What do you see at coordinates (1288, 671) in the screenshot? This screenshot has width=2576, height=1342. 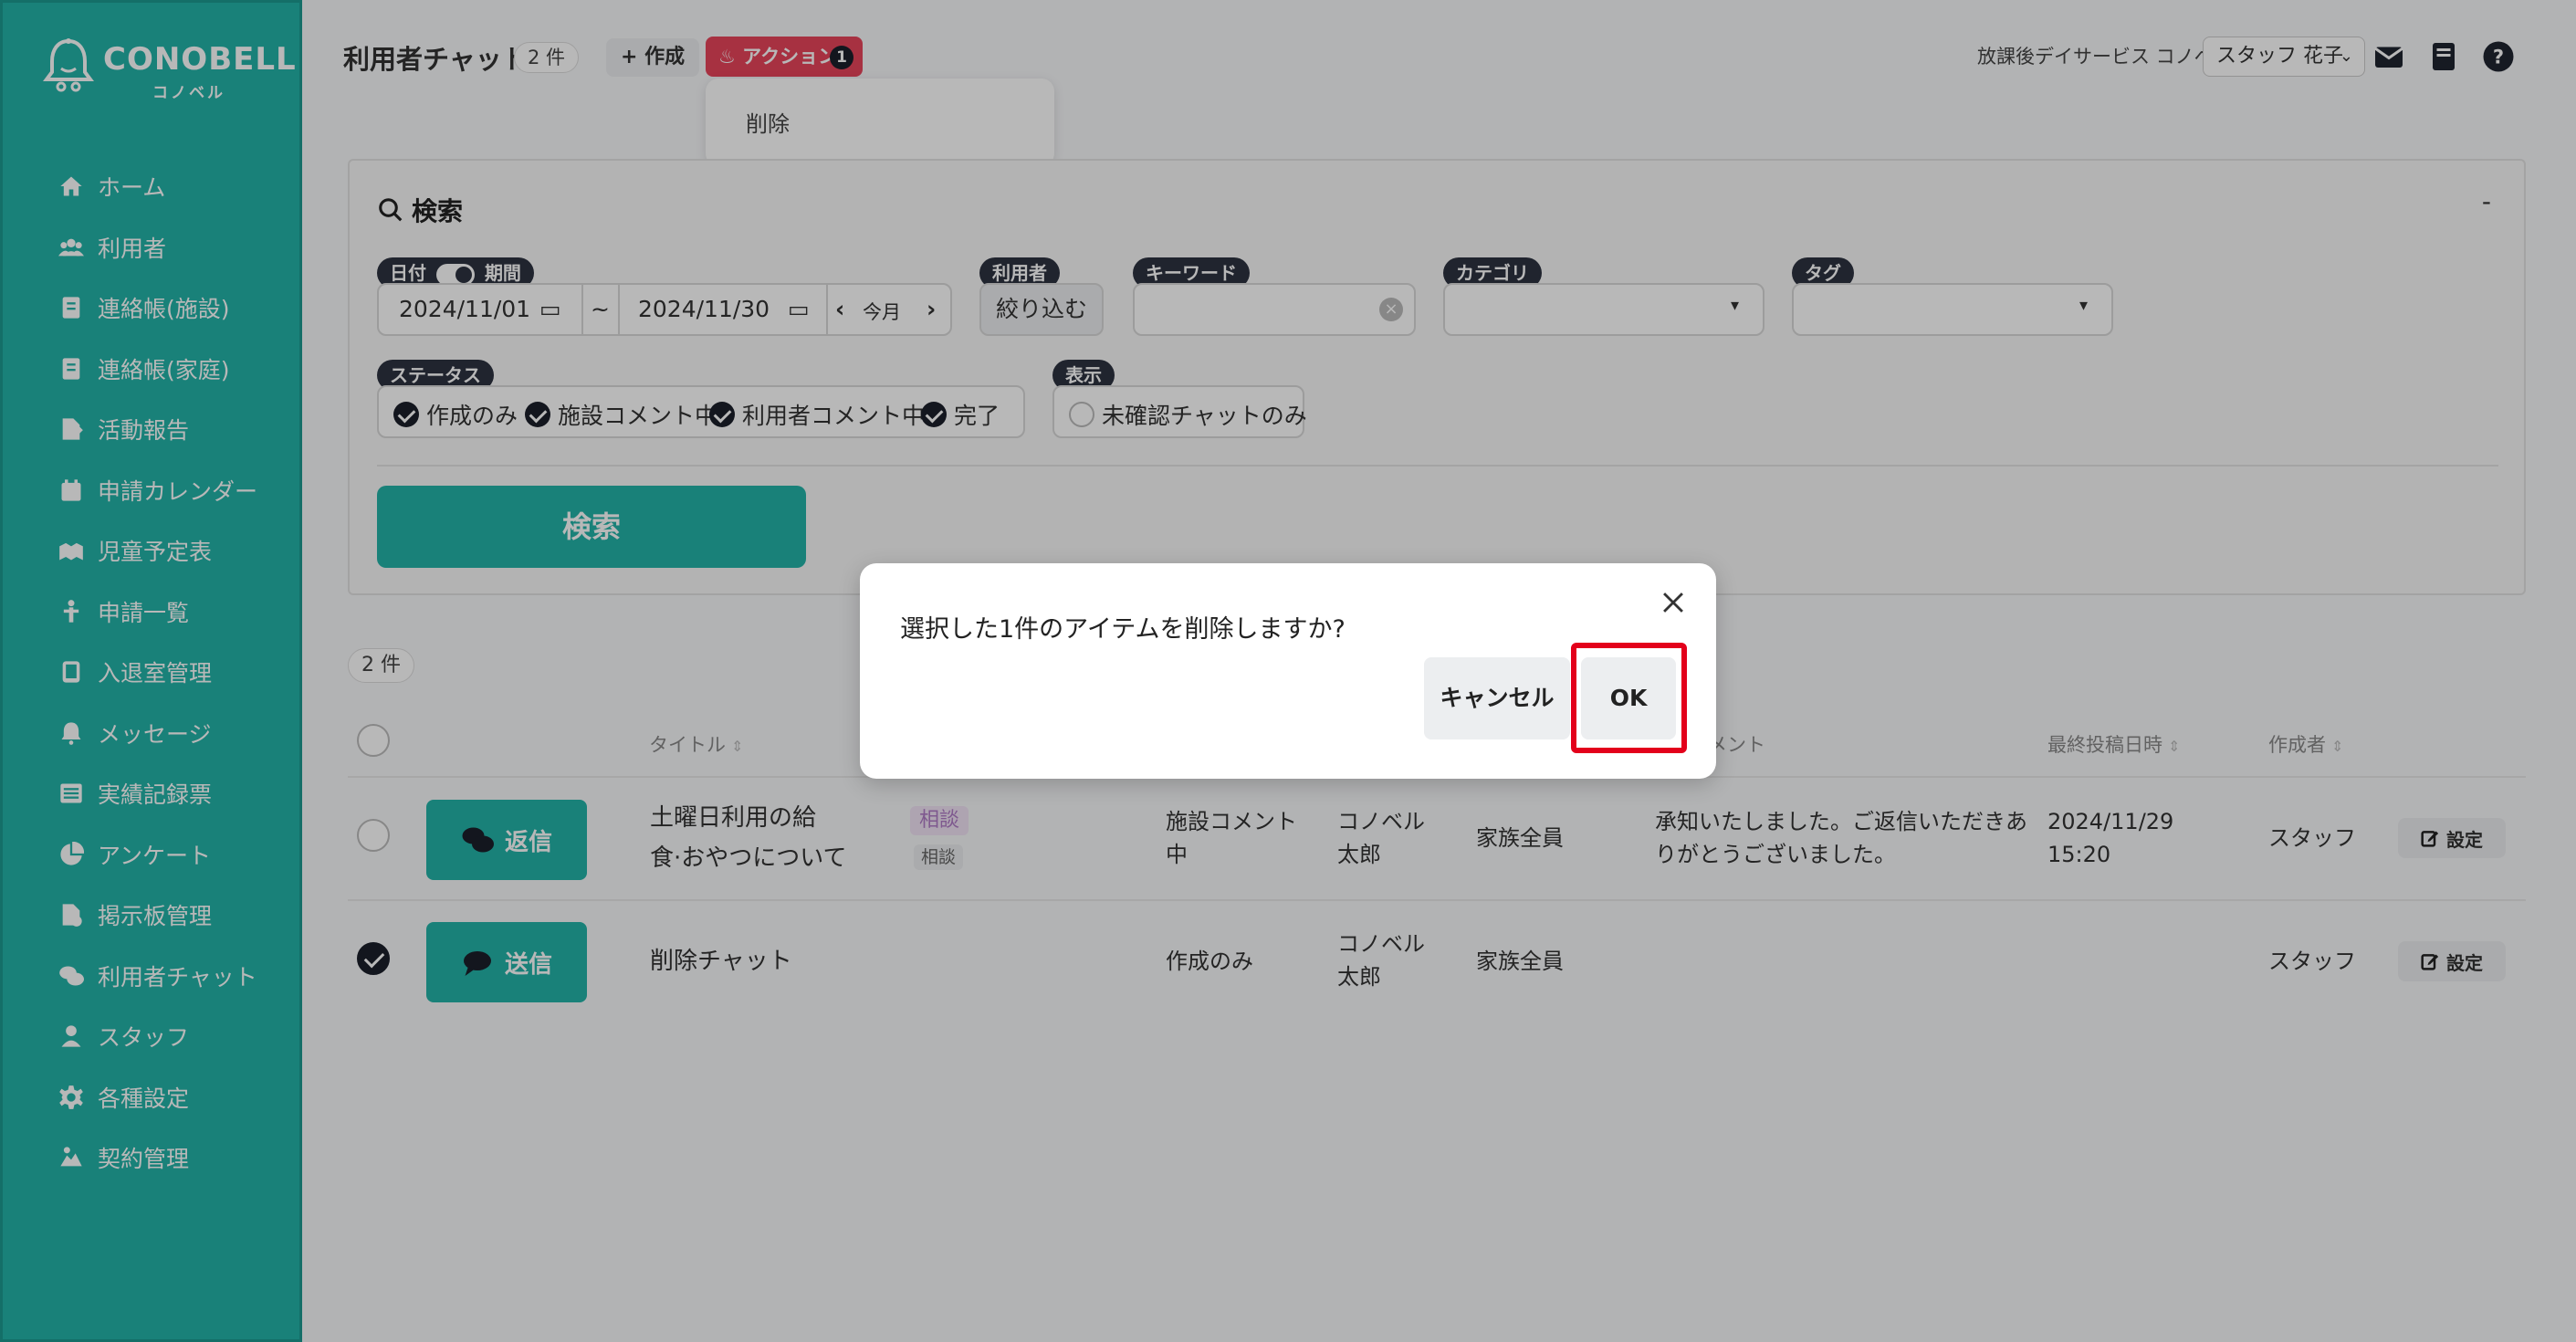 I see `confirm-dialog: 選択した1件のアイテムを削除しますか? キャンセル OK` at bounding box center [1288, 671].